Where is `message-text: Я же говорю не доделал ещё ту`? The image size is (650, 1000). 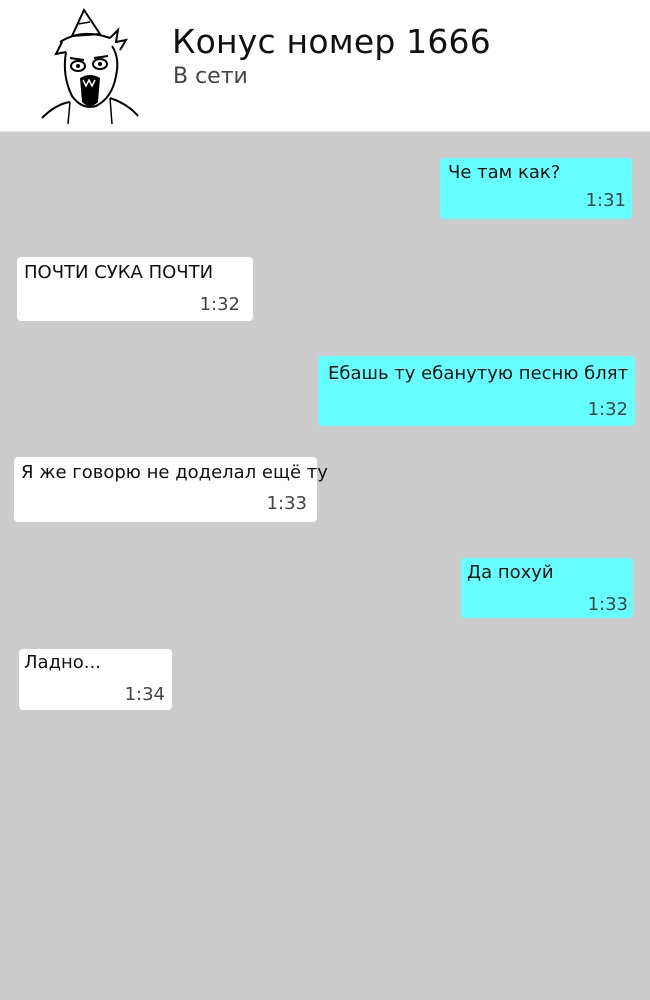 message-text: Я же говорю не доделал ещё ту is located at coordinates (174, 472).